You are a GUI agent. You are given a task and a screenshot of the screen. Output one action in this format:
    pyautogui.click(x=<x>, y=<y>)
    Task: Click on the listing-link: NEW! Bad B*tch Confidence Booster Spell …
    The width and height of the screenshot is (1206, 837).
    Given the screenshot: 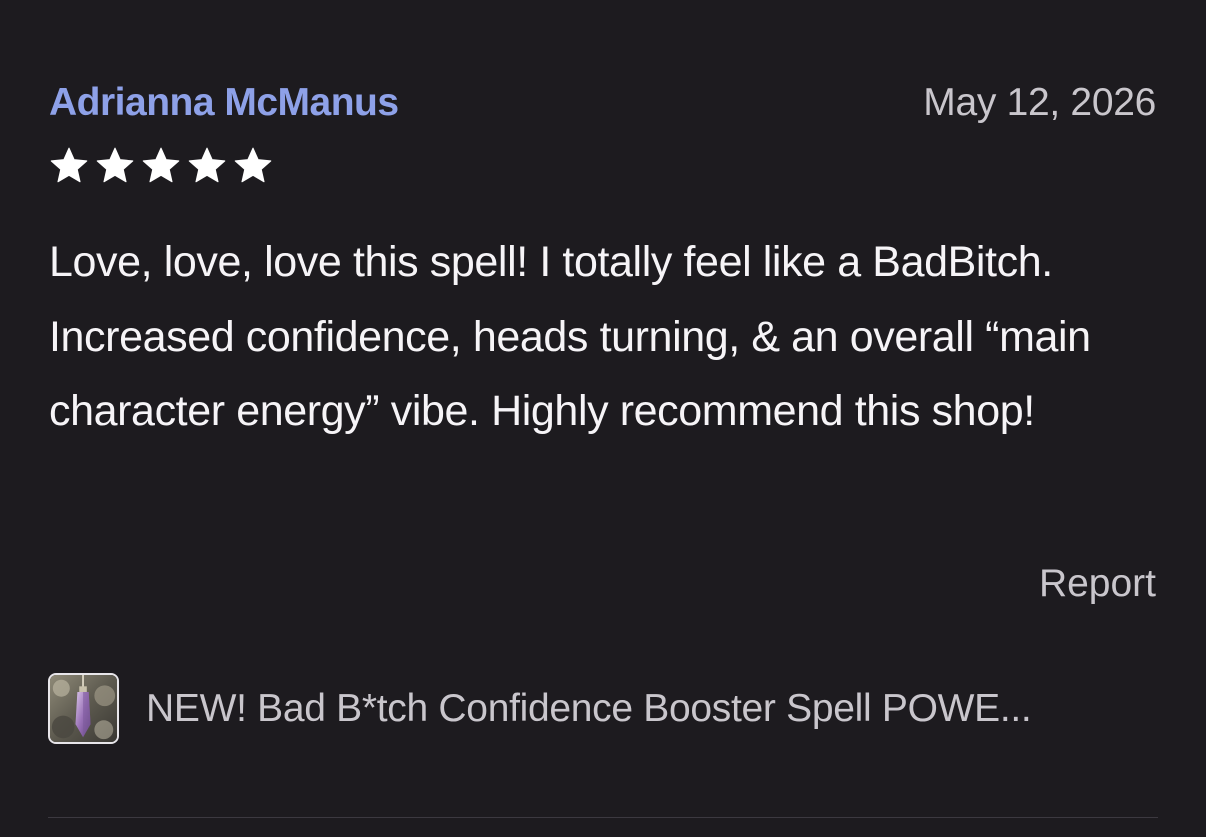 What is the action you would take?
    pyautogui.click(x=603, y=708)
    